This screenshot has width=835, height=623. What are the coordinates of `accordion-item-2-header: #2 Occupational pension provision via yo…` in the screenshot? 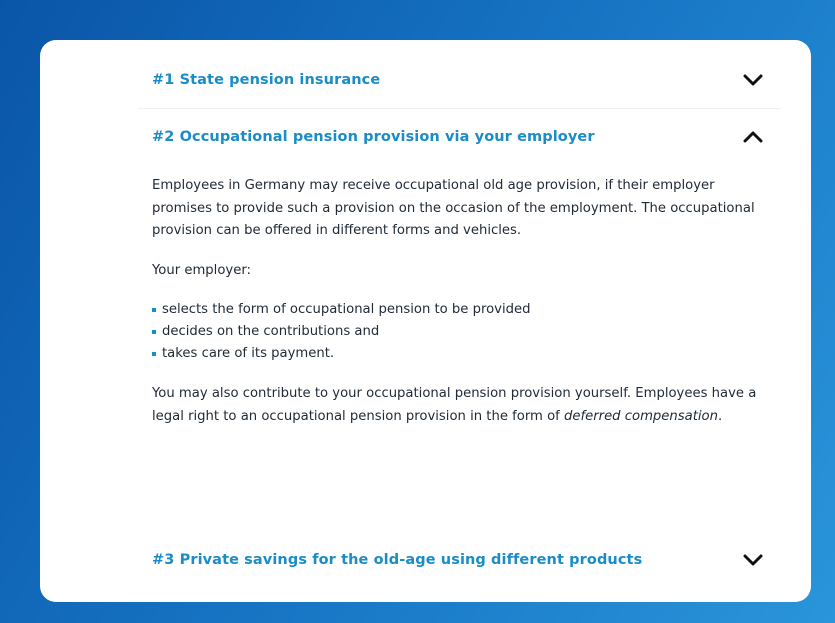 It's located at (459, 136).